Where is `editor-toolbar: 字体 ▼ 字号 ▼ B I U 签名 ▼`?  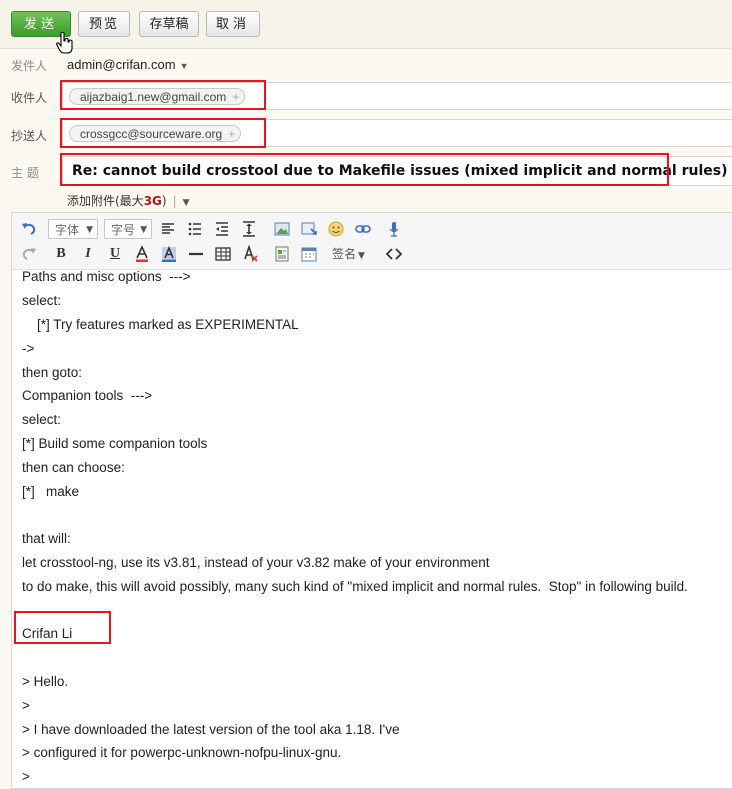
editor-toolbar: 字体 ▼ 字号 ▼ B I U 签名 ▼ is located at coordinates (372, 241).